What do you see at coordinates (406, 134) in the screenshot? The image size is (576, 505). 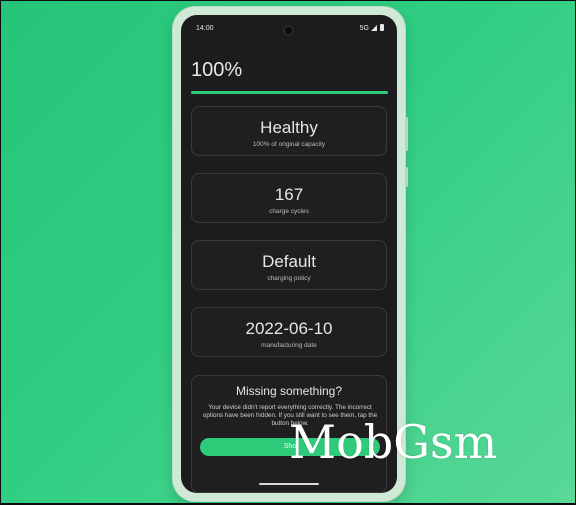 I see `volume-button` at bounding box center [406, 134].